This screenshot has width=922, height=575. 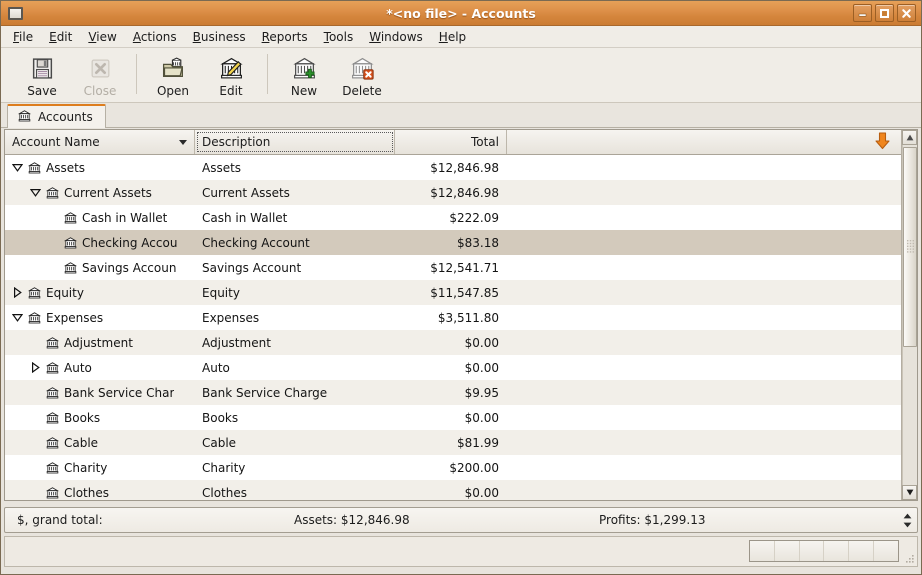 I want to click on close-button-toolbar: Close, so click(x=100, y=75).